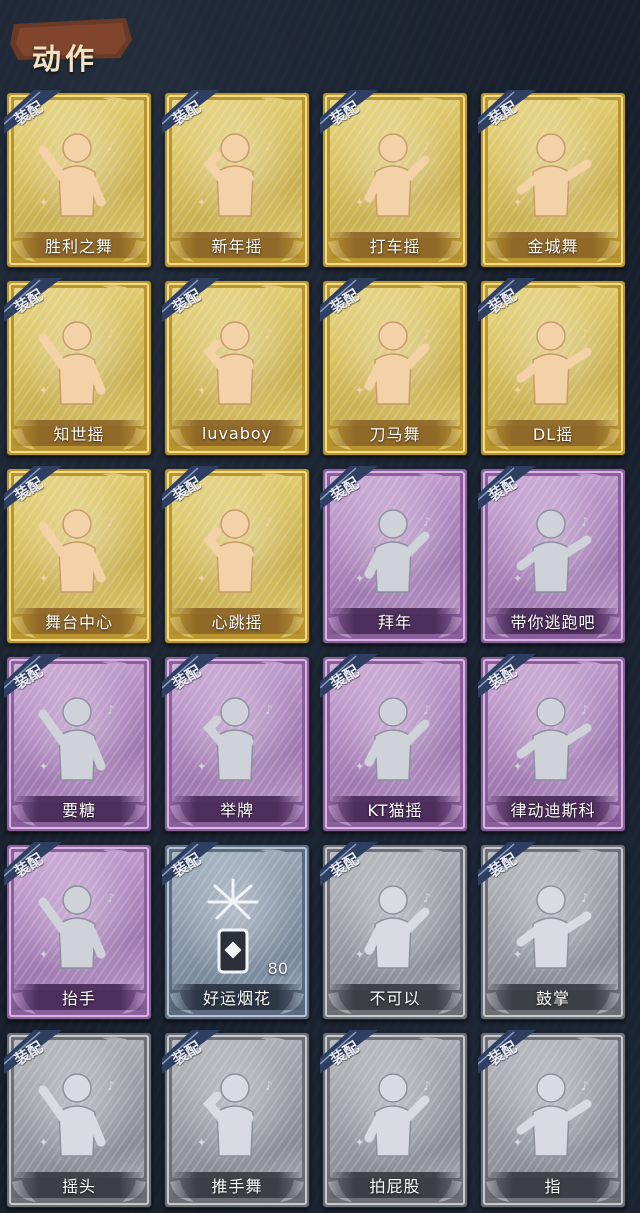 The width and height of the screenshot is (640, 1213). Describe the element at coordinates (393, 931) in the screenshot. I see `emote-card: ♪ ✦ 装配 不可以` at that location.